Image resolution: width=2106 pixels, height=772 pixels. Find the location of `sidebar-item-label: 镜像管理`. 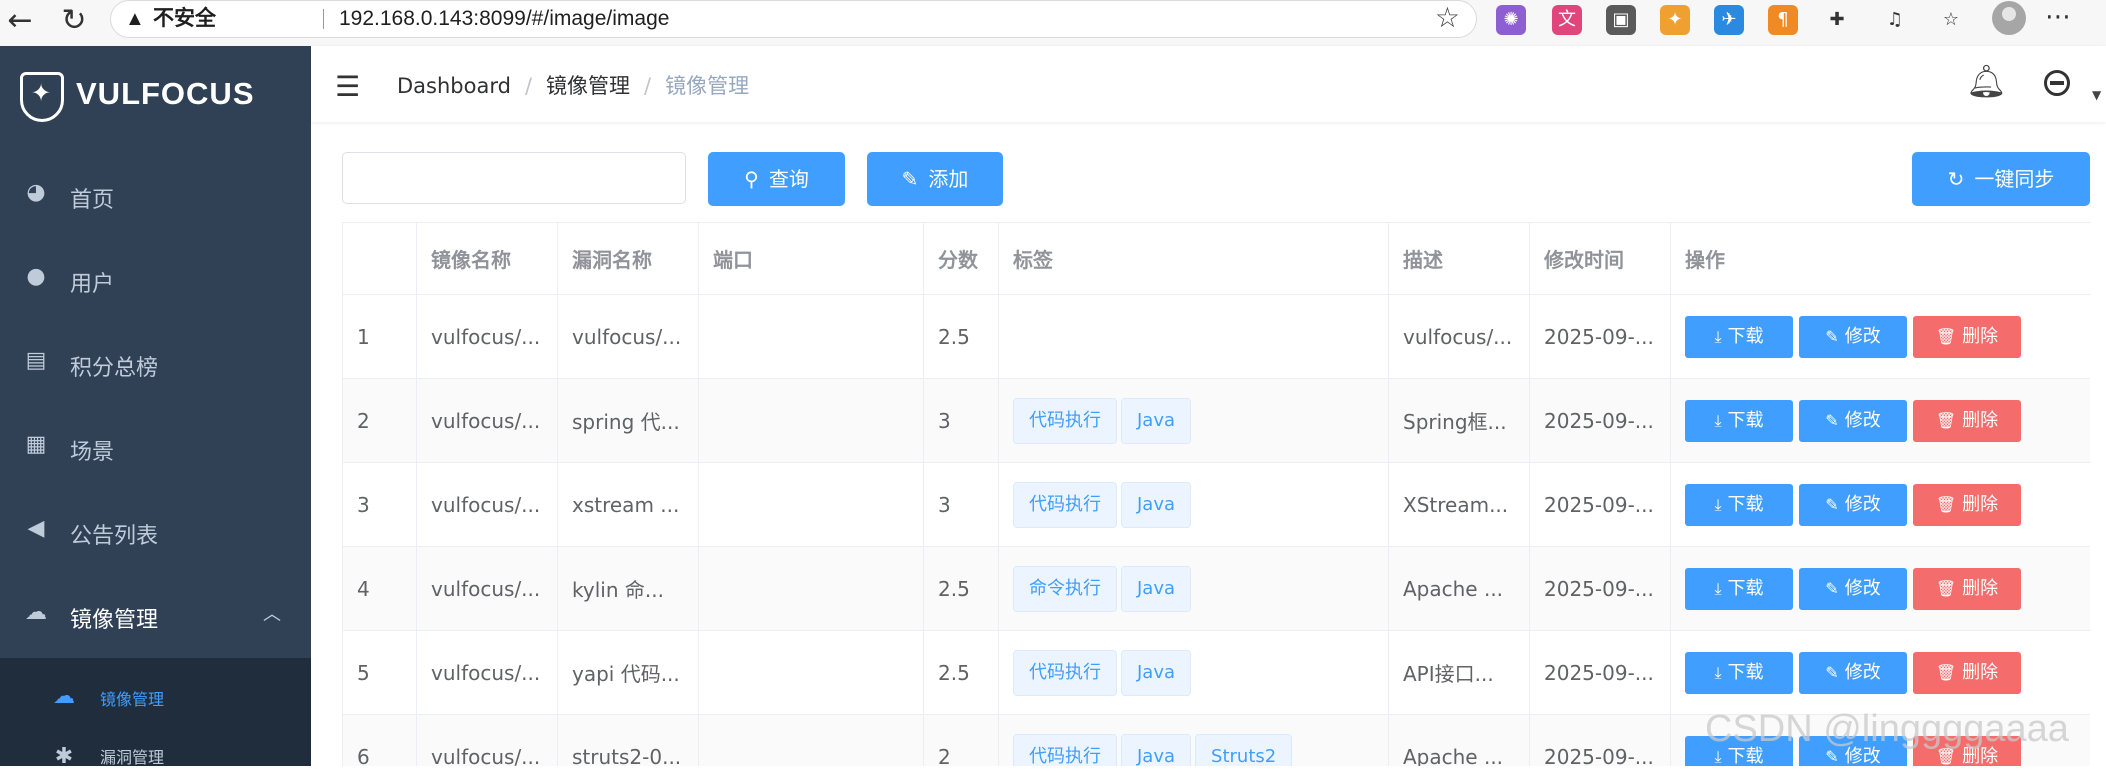

sidebar-item-label: 镜像管理 is located at coordinates (114, 620).